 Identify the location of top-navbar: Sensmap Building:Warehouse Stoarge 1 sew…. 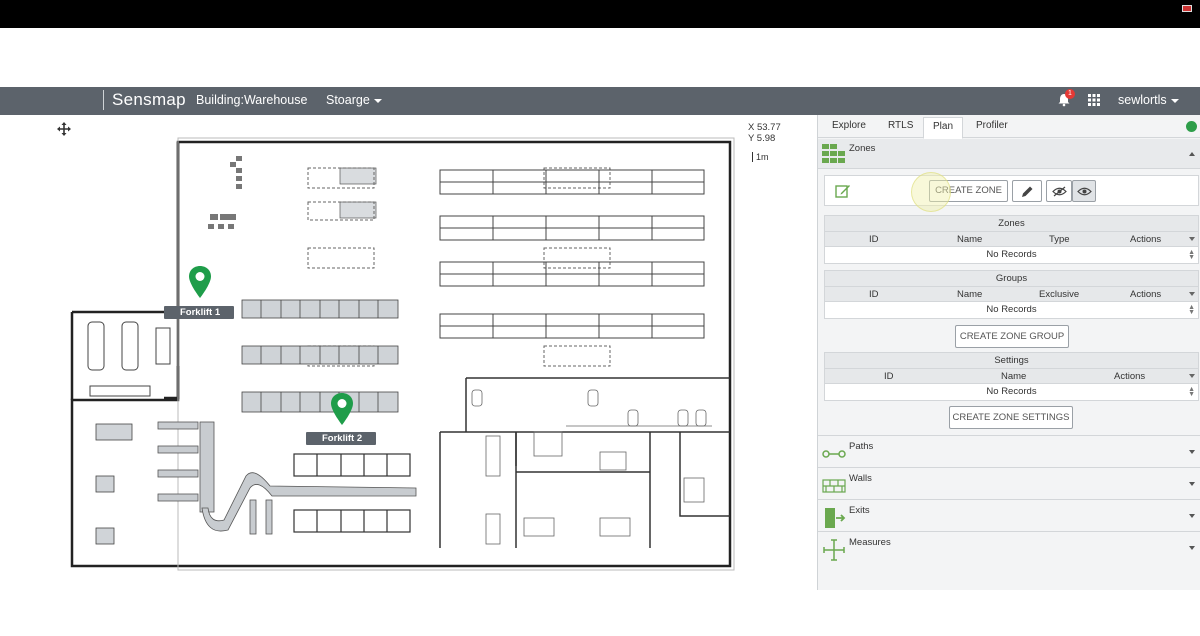
(600, 101).